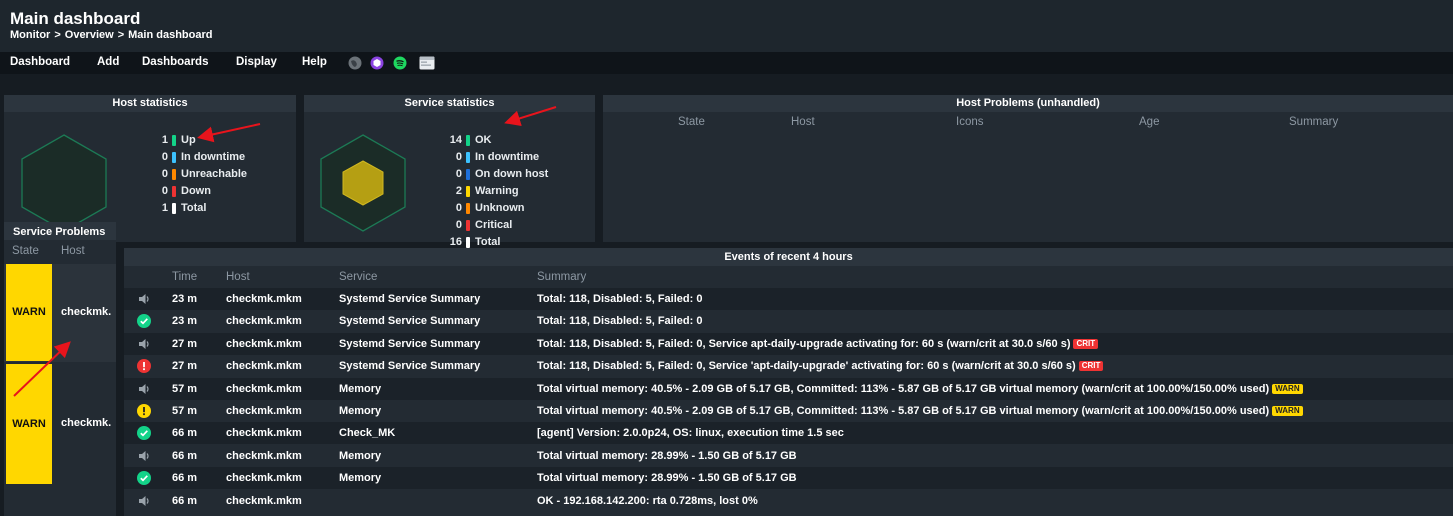 This screenshot has width=1453, height=516. Describe the element at coordinates (1149, 122) in the screenshot. I see `host-problems-col-age: Age` at that location.